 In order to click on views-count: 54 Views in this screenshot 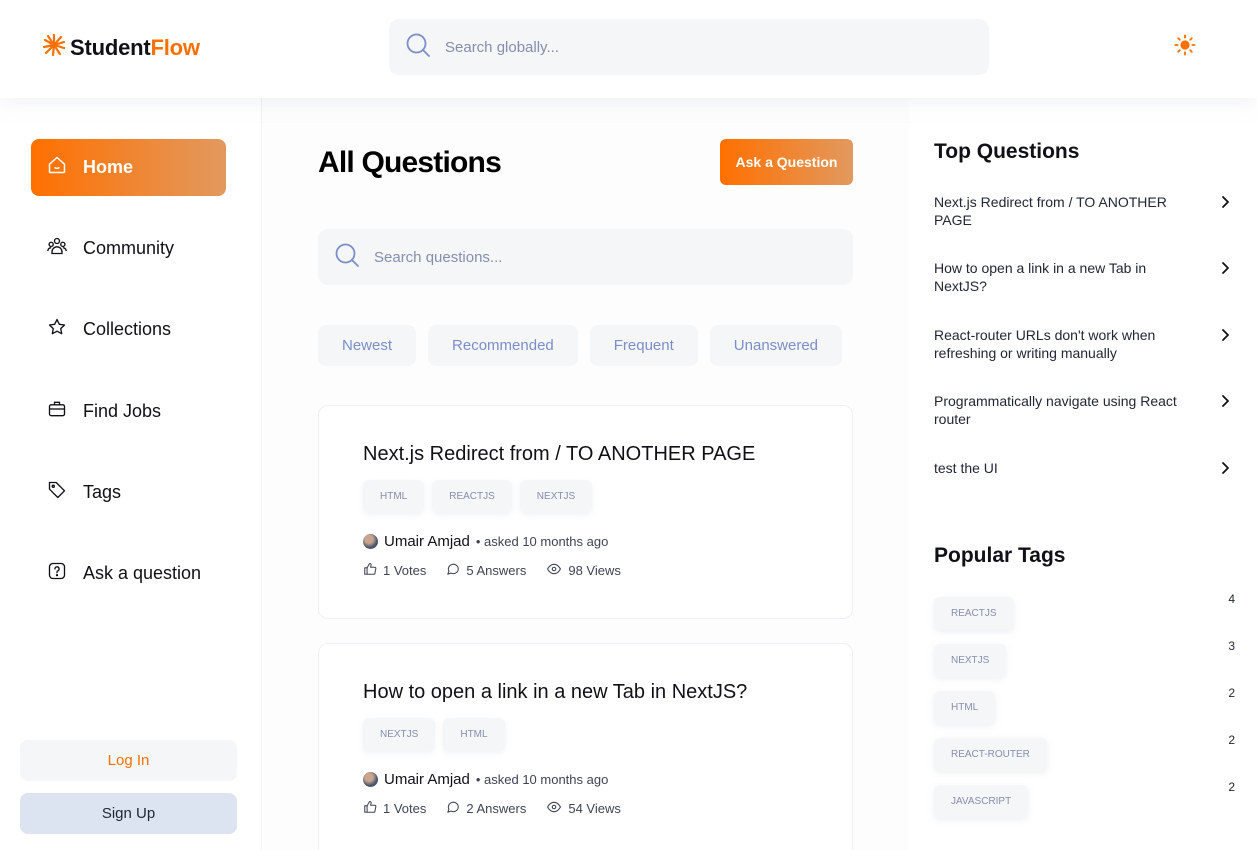, I will do `click(594, 808)`.